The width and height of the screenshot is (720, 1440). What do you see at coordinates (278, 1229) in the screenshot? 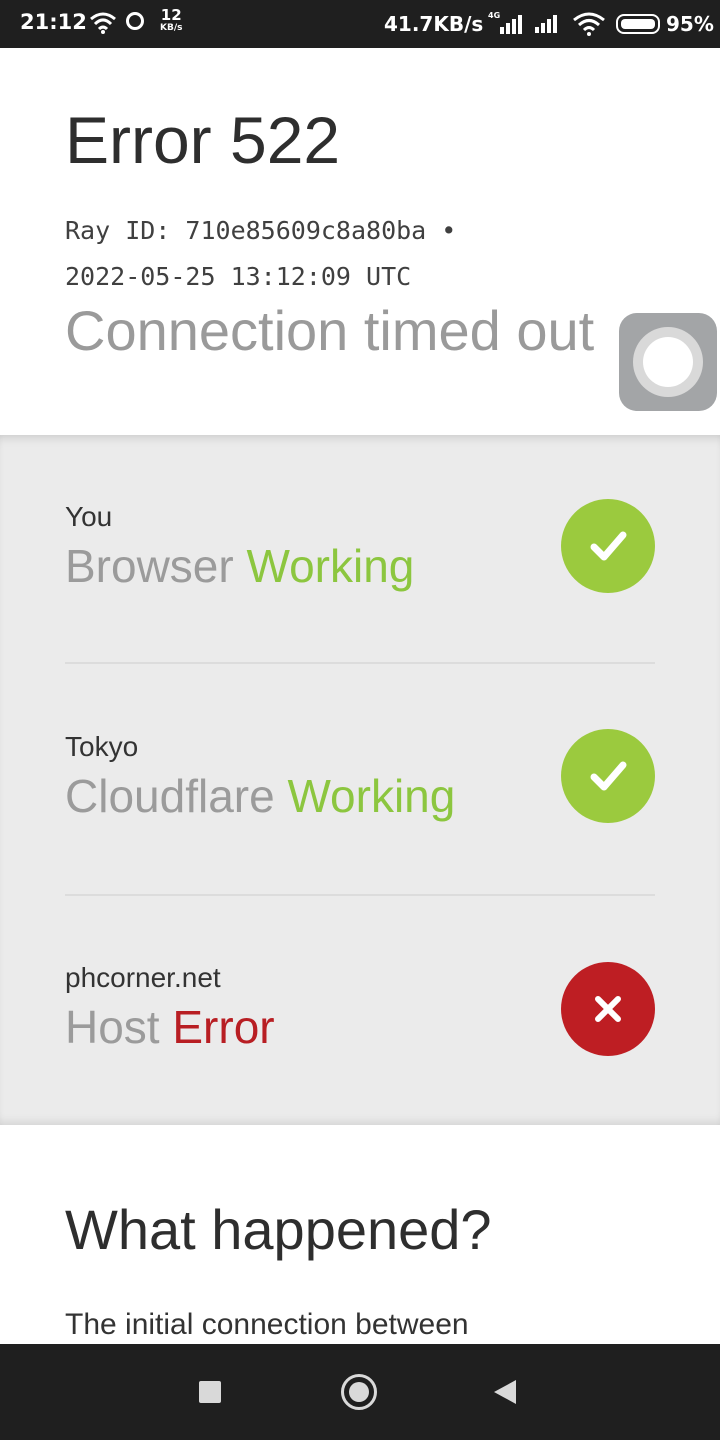
I see `what-happened-heading: What happened?` at bounding box center [278, 1229].